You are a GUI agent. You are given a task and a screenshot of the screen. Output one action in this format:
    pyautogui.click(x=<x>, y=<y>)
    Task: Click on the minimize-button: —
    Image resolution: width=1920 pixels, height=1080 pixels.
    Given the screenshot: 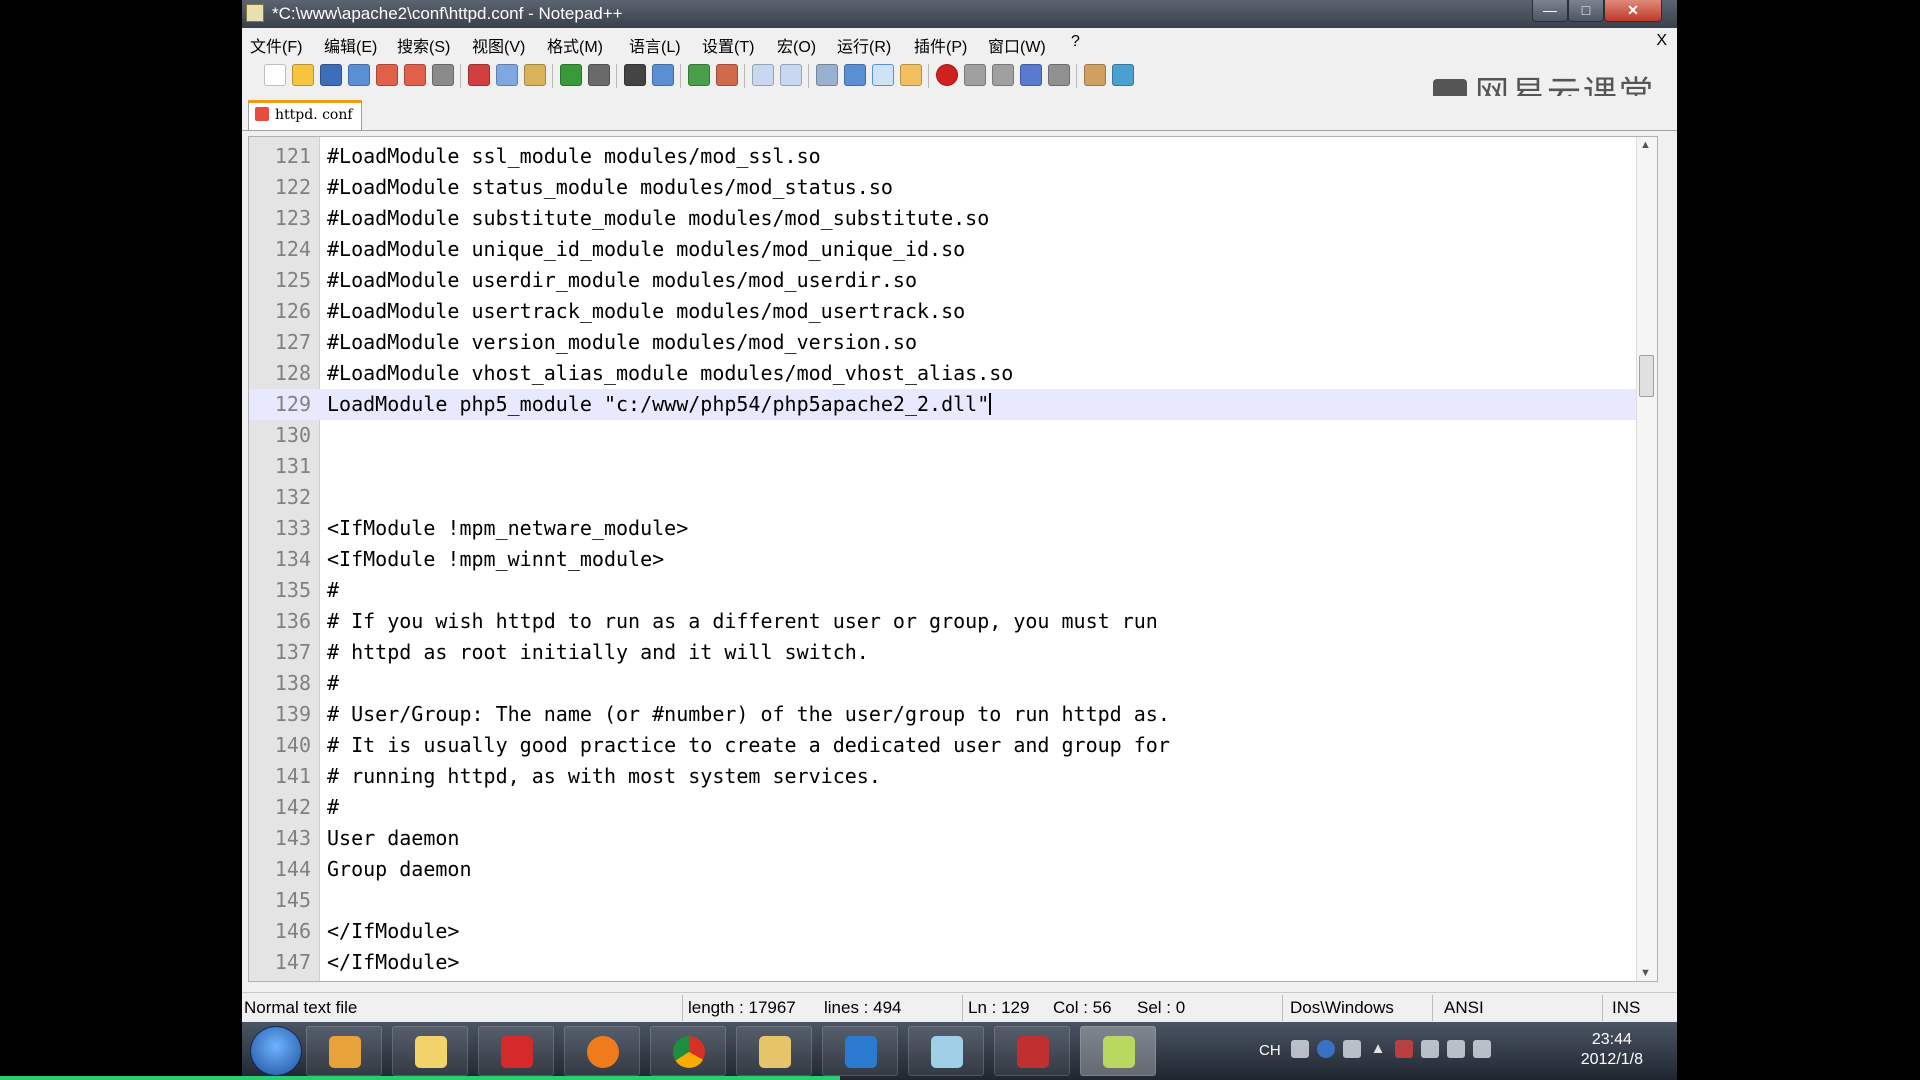 What is the action you would take?
    pyautogui.click(x=1550, y=11)
    